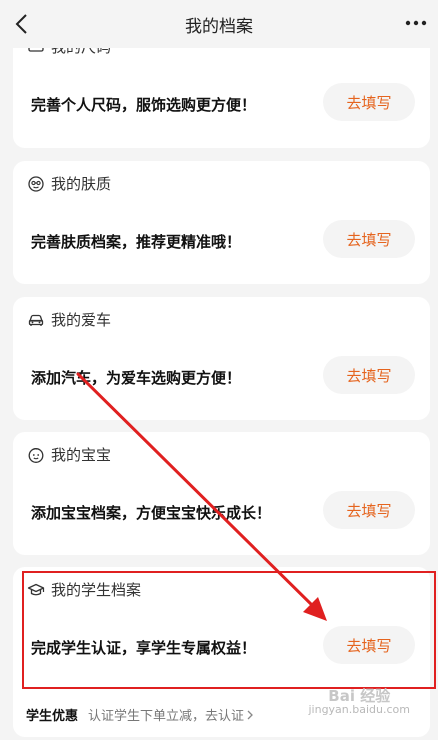  What do you see at coordinates (144, 648) in the screenshot?
I see `card-student-desc: 完成学生认证，享学生专属权益！` at bounding box center [144, 648].